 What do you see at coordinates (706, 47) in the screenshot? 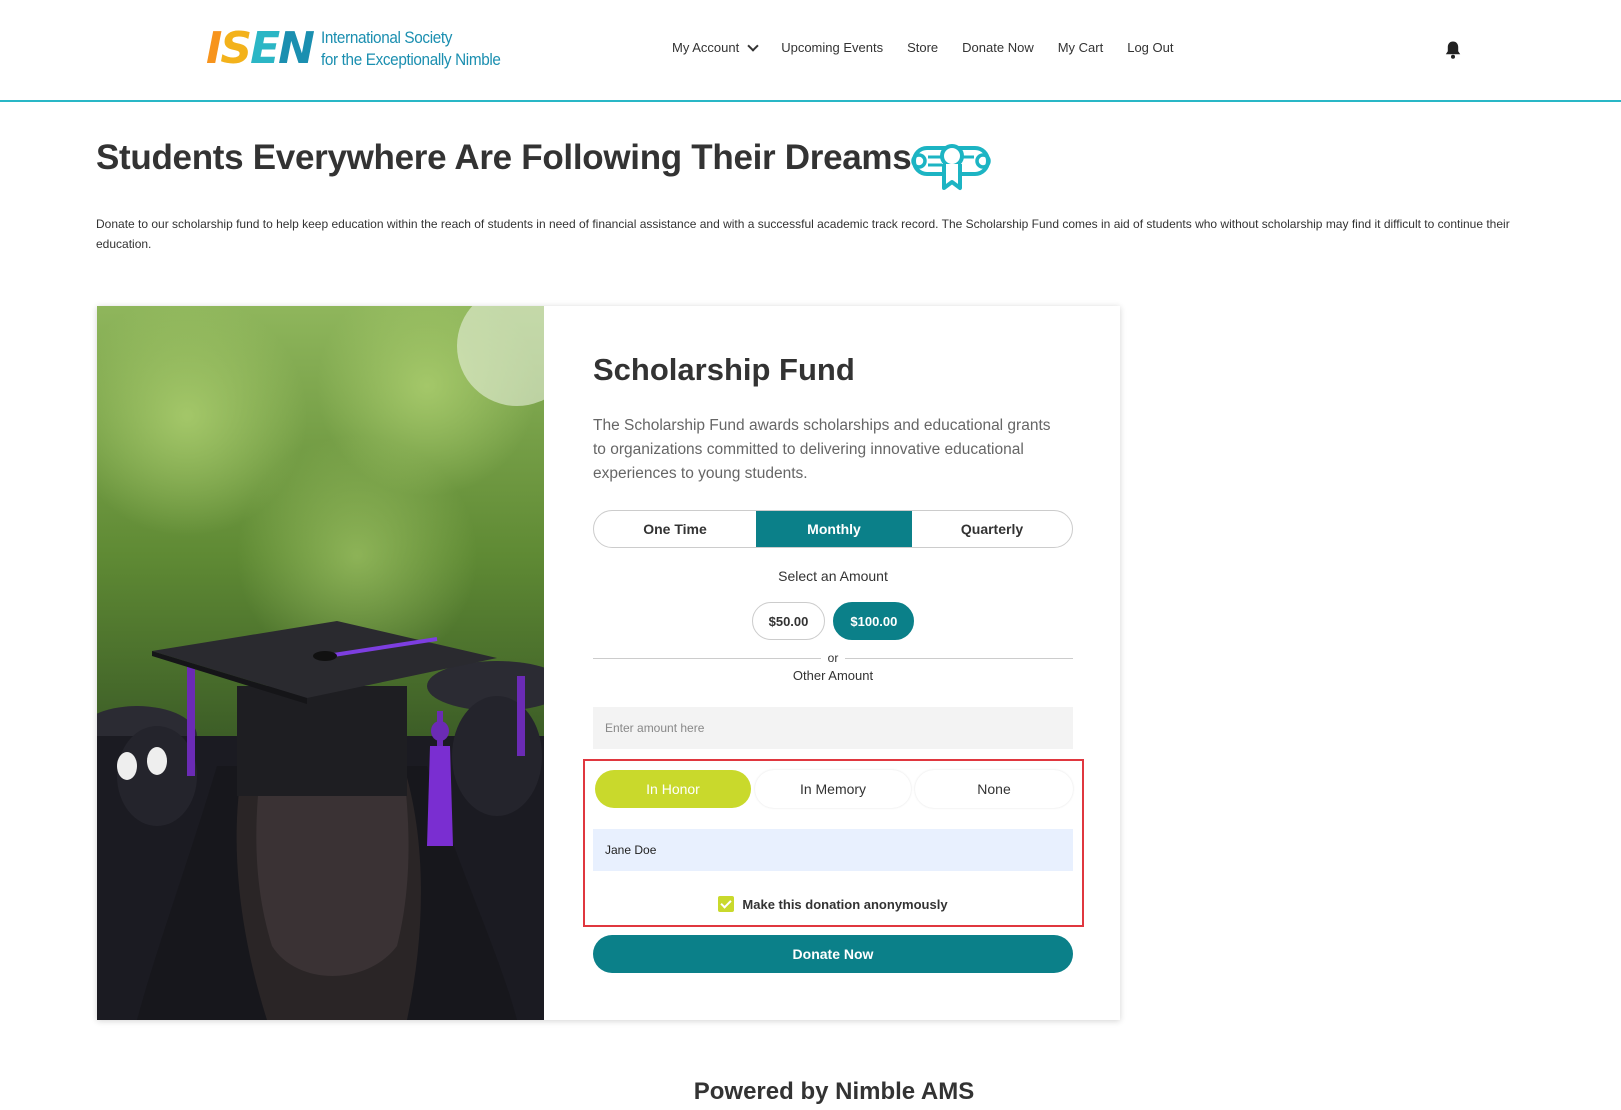
I see `nav-label: My Account` at bounding box center [706, 47].